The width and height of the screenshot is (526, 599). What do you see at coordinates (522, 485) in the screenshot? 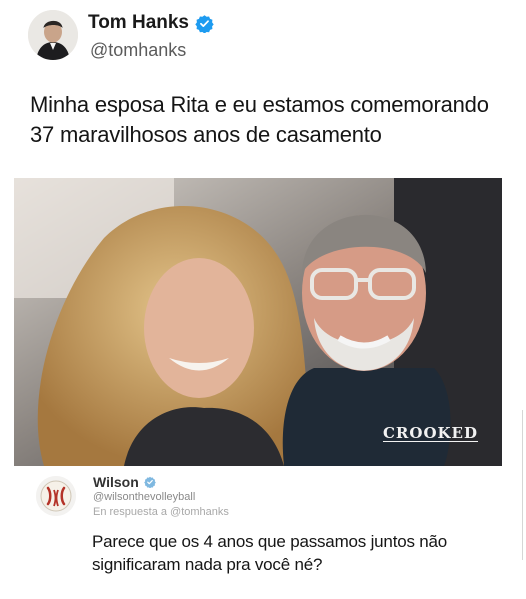
I see `edge-divider` at bounding box center [522, 485].